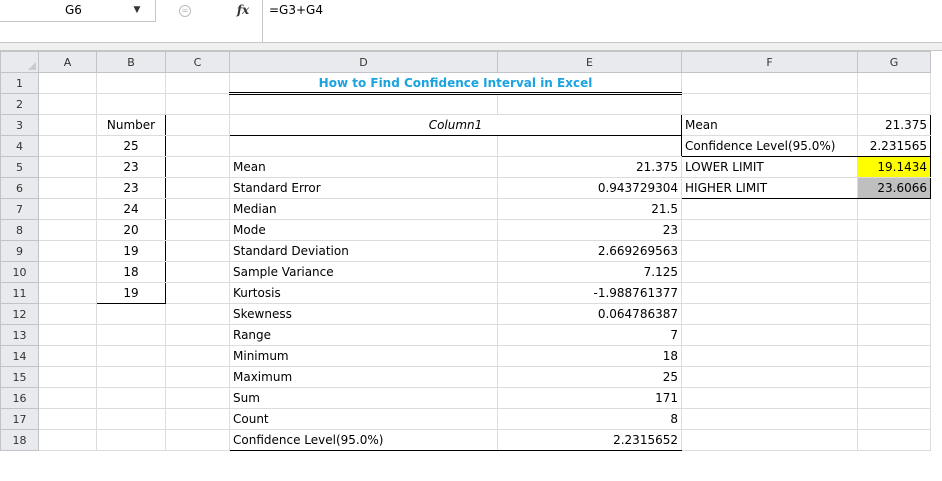  Describe the element at coordinates (19, 272) in the screenshot. I see `row-header: 10` at that location.